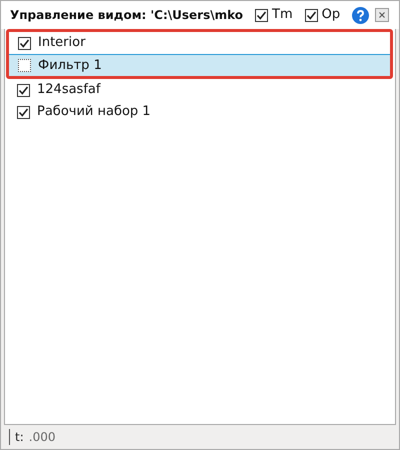 The width and height of the screenshot is (400, 450). Describe the element at coordinates (70, 65) in the screenshot. I see `item-label: Фильтр 1` at that location.